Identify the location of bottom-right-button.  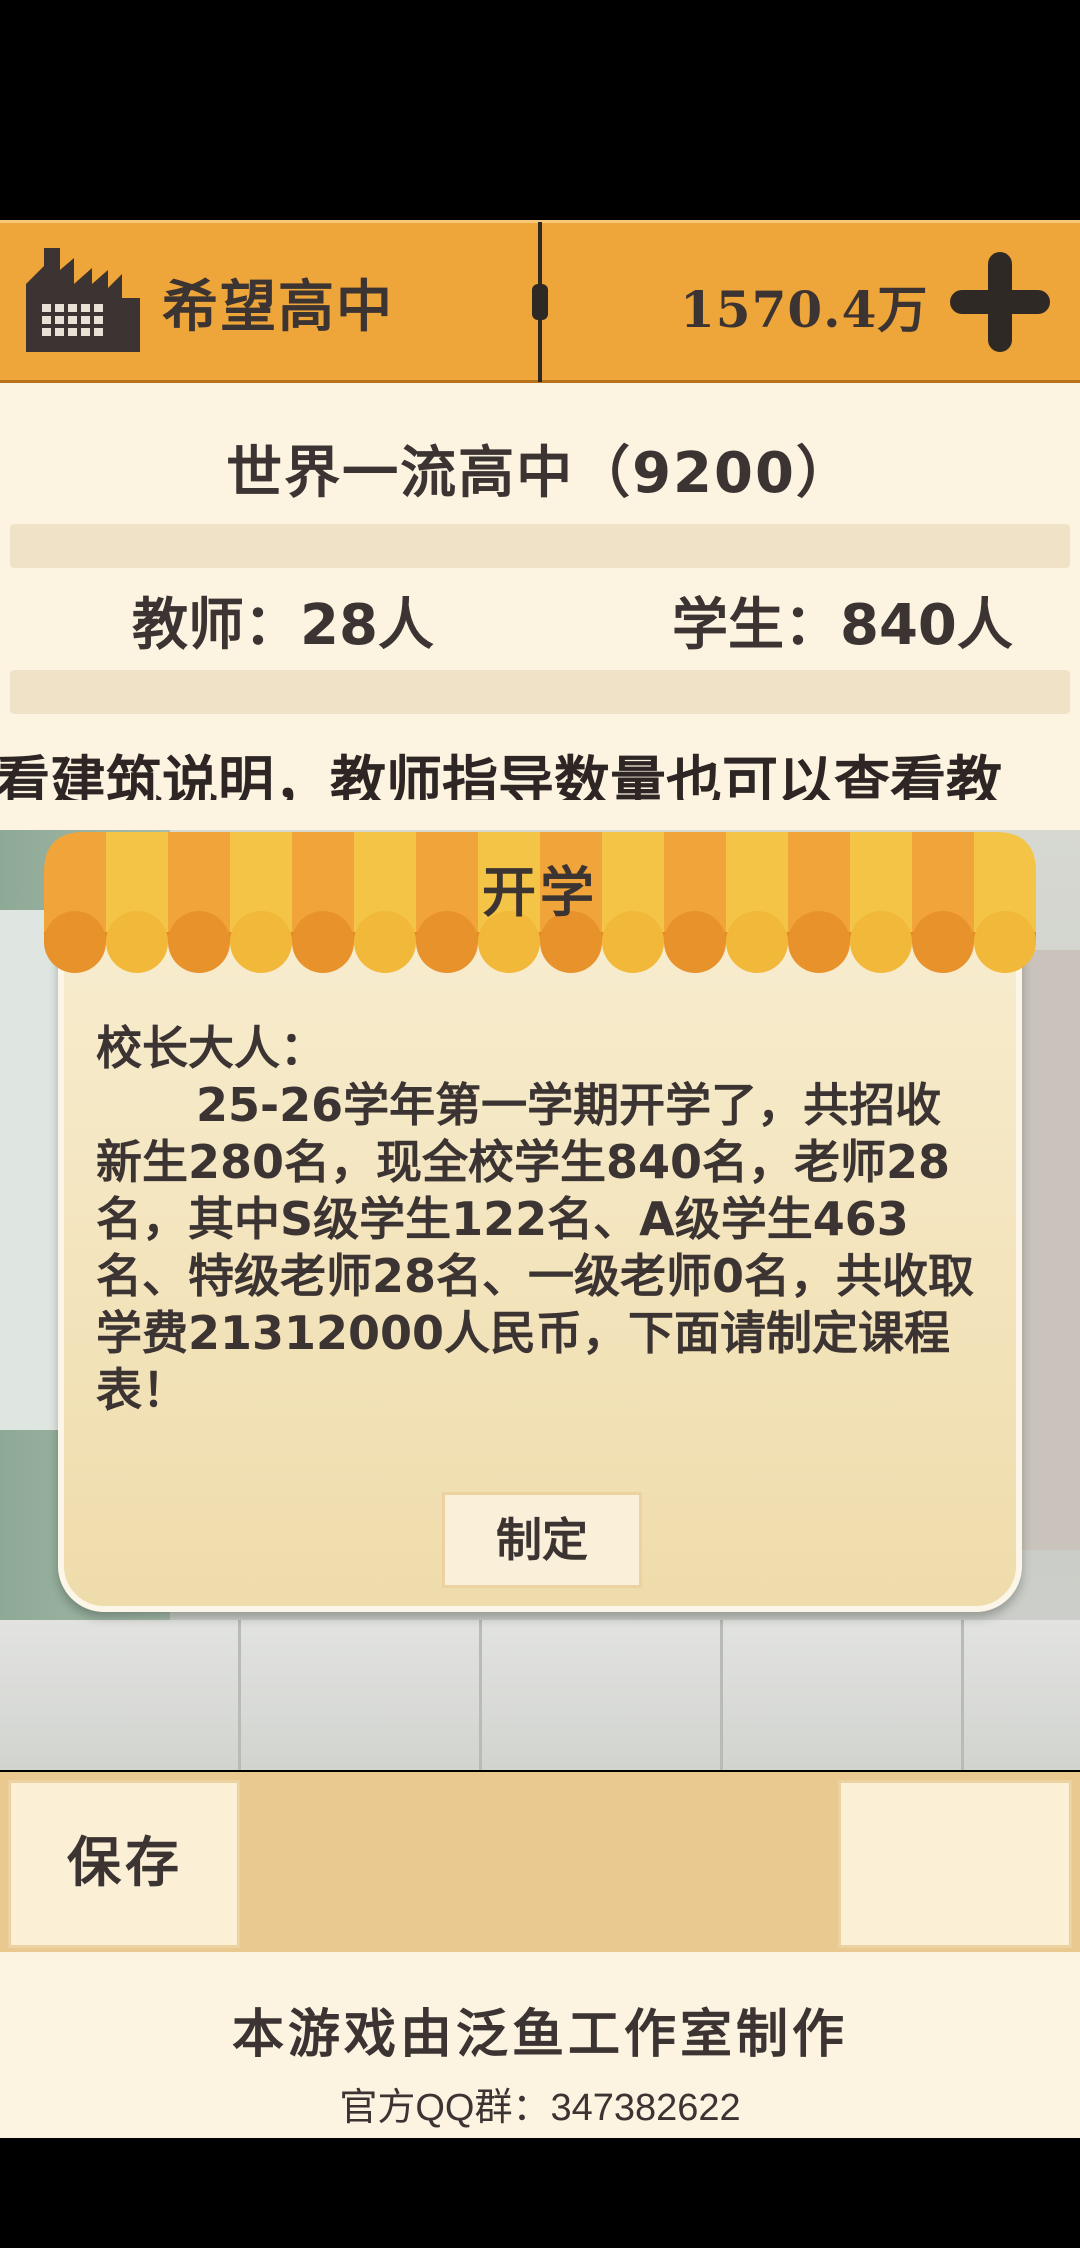
(955, 1864).